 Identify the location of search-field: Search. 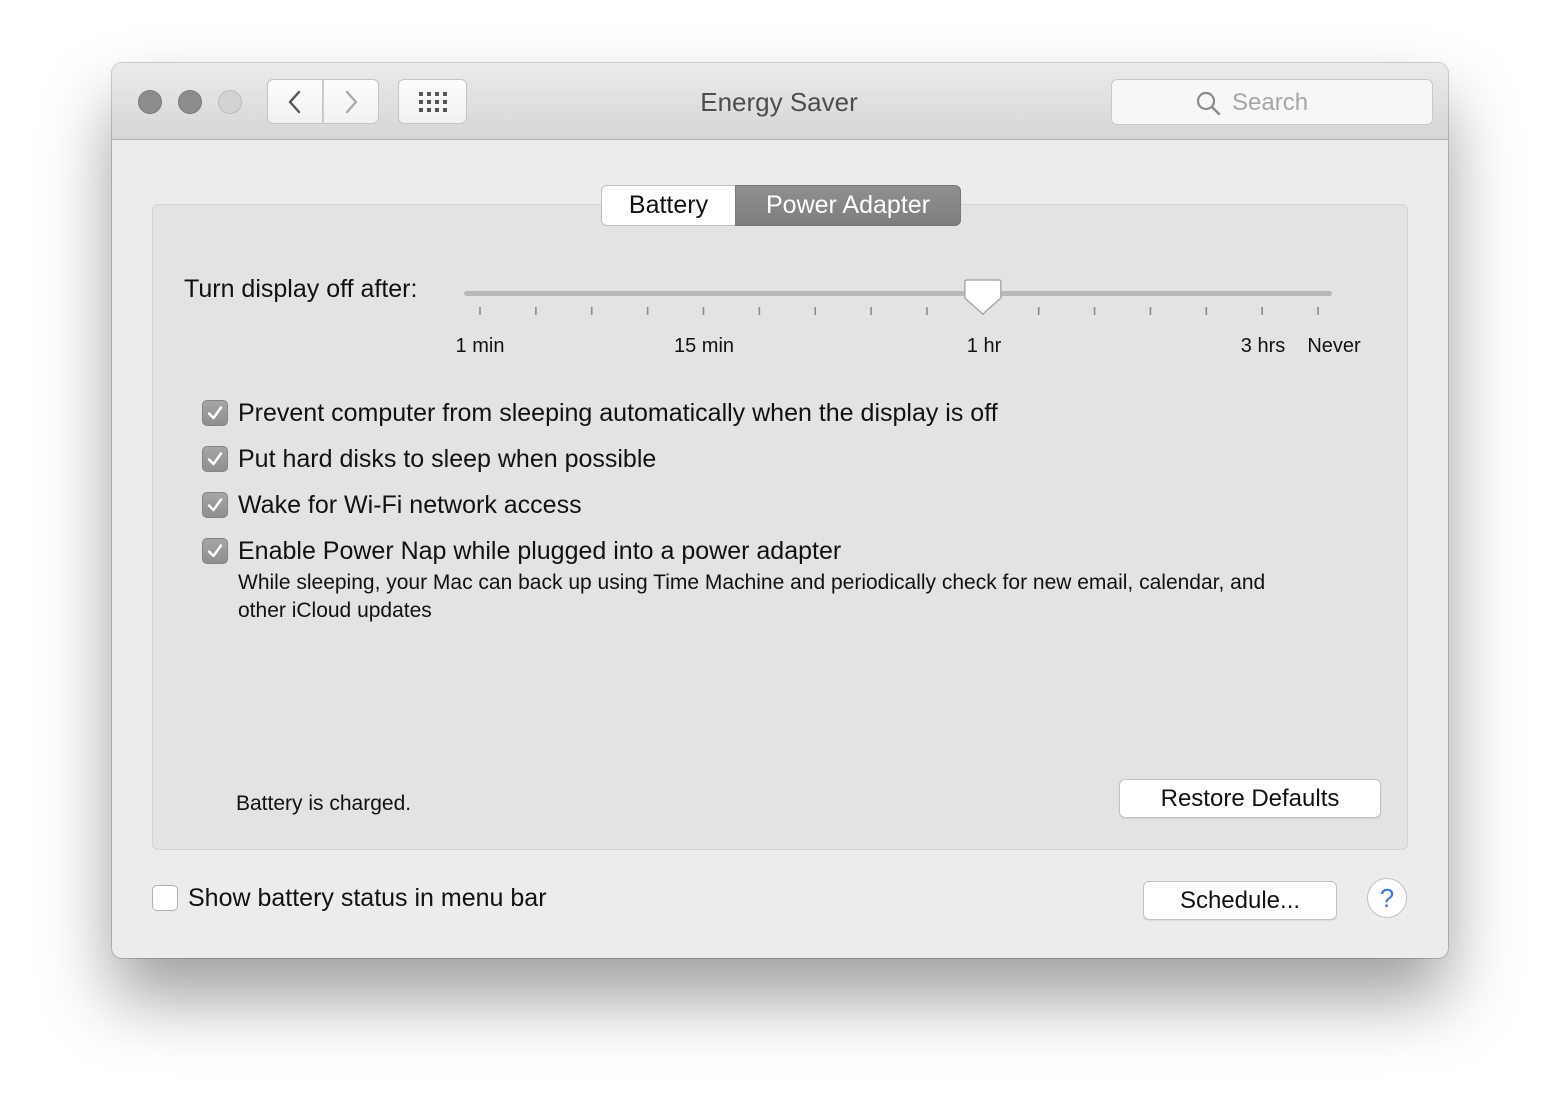
(1272, 102).